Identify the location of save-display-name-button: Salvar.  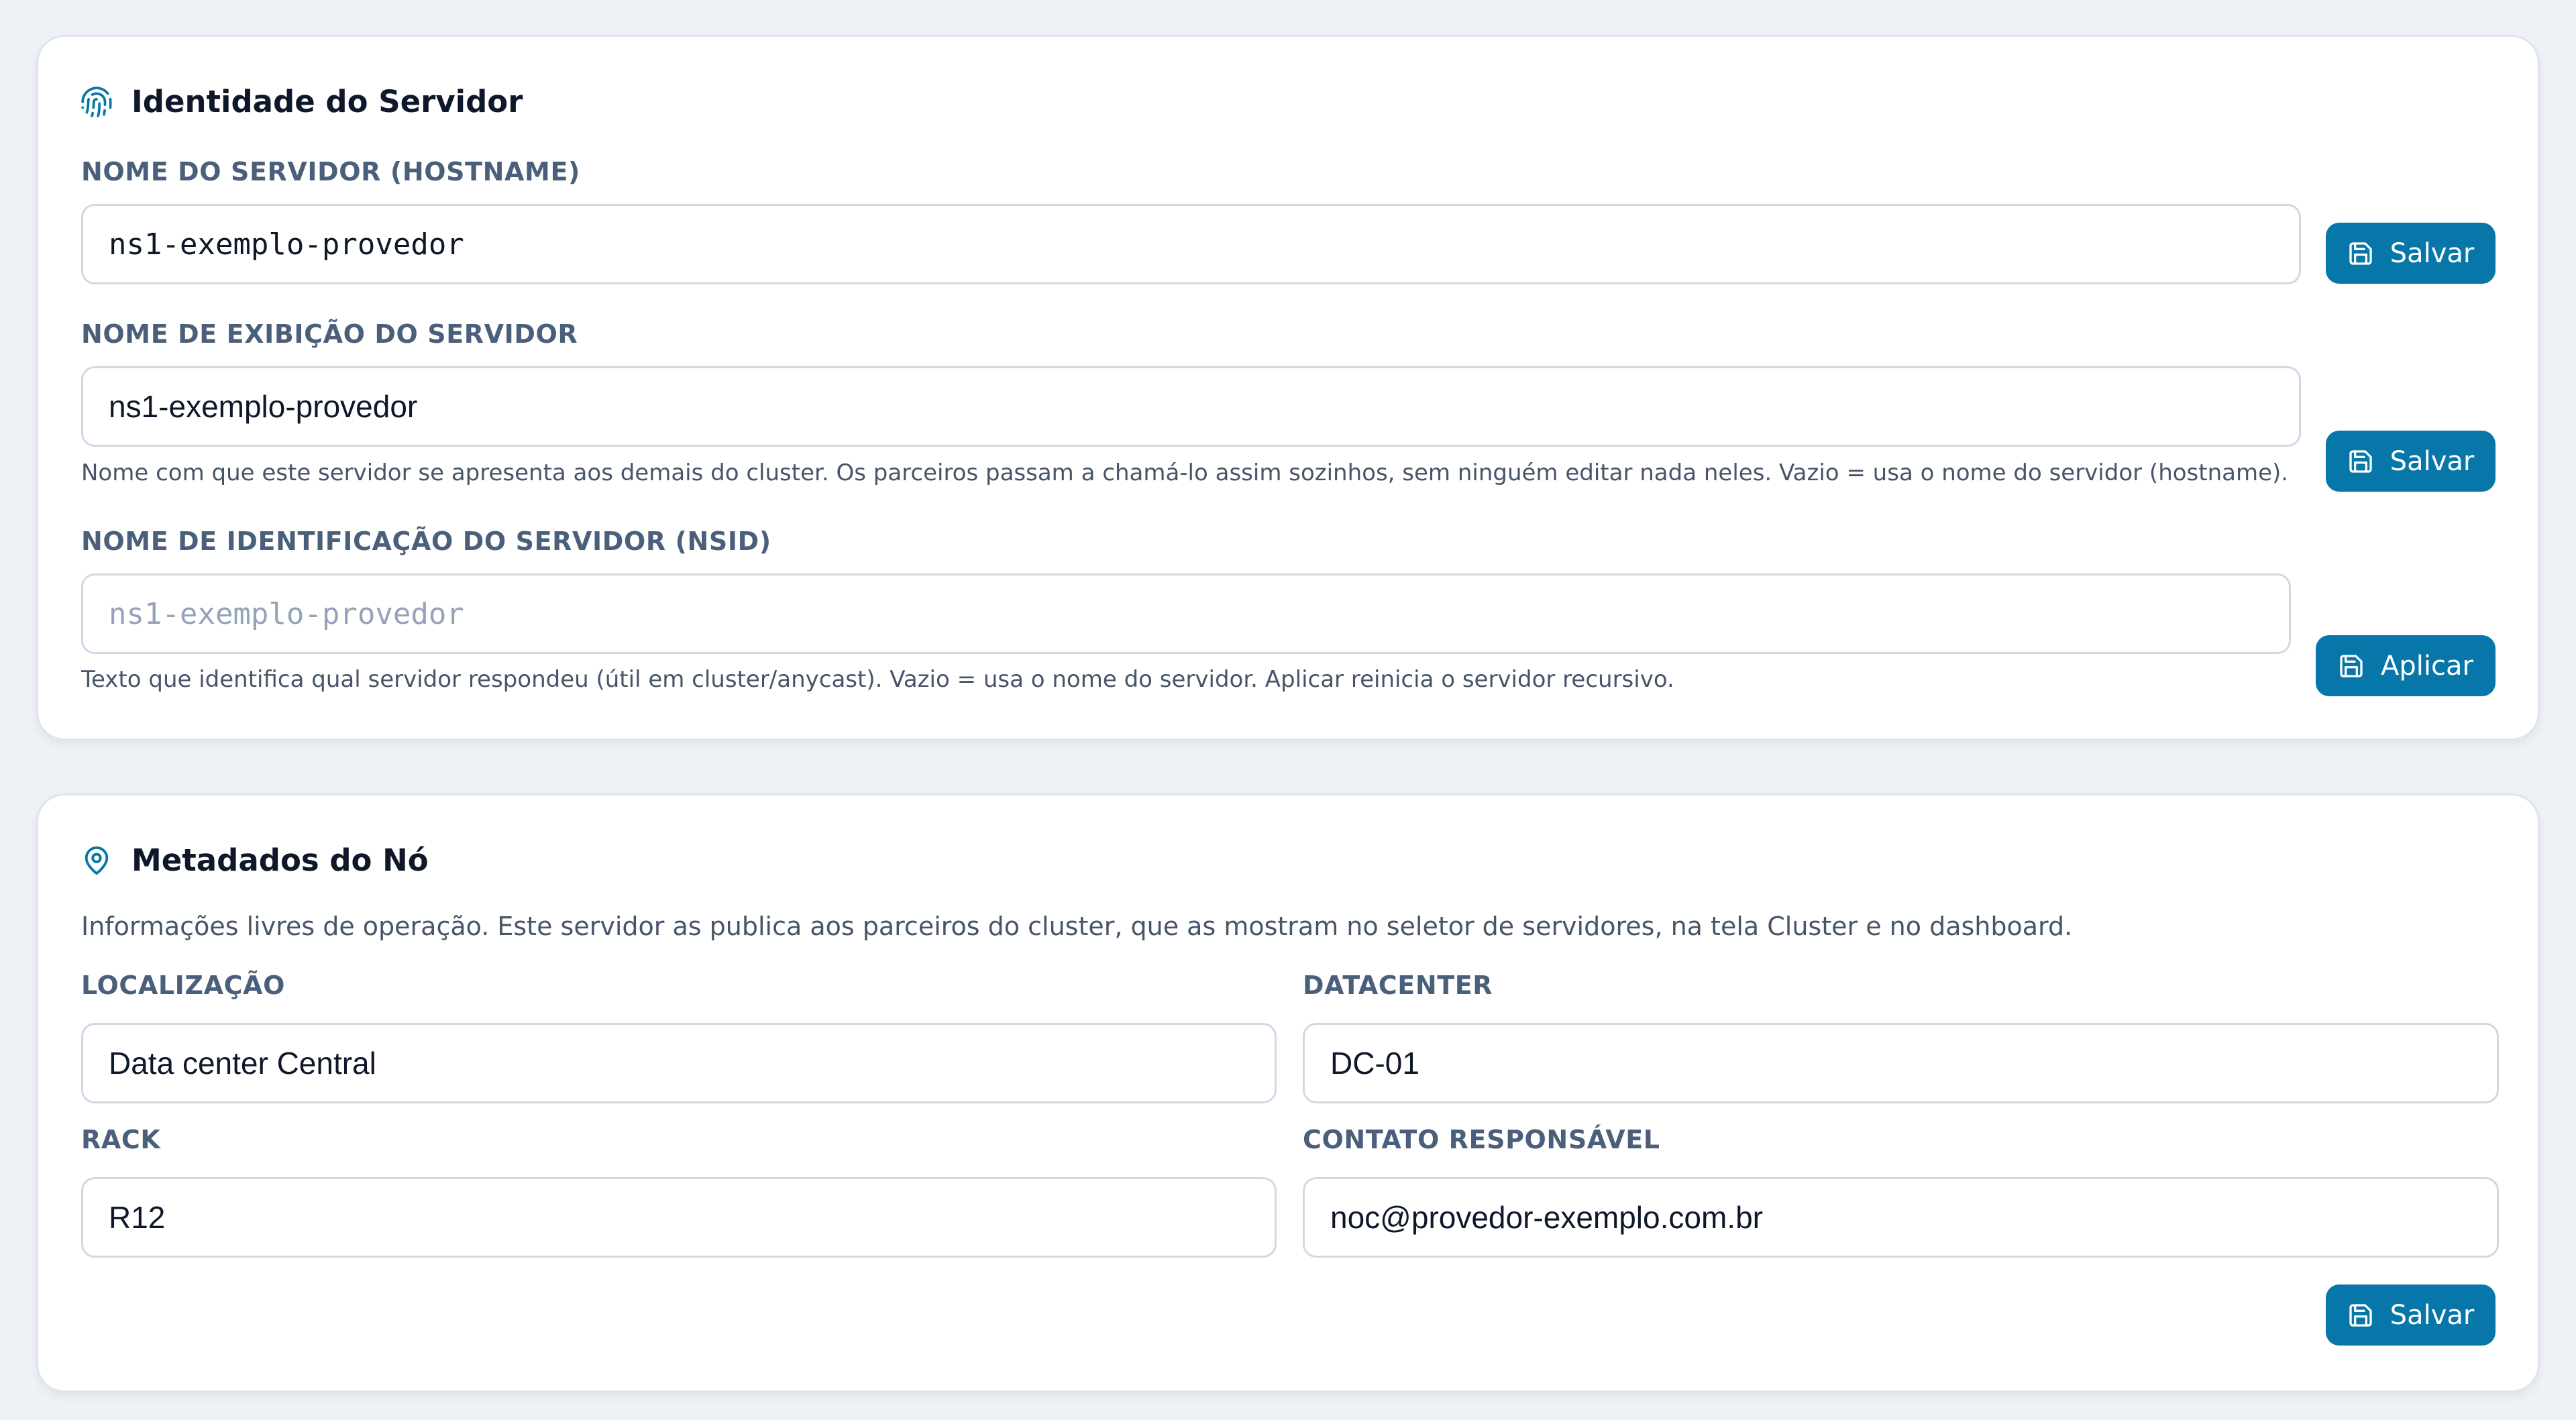
(2411, 461).